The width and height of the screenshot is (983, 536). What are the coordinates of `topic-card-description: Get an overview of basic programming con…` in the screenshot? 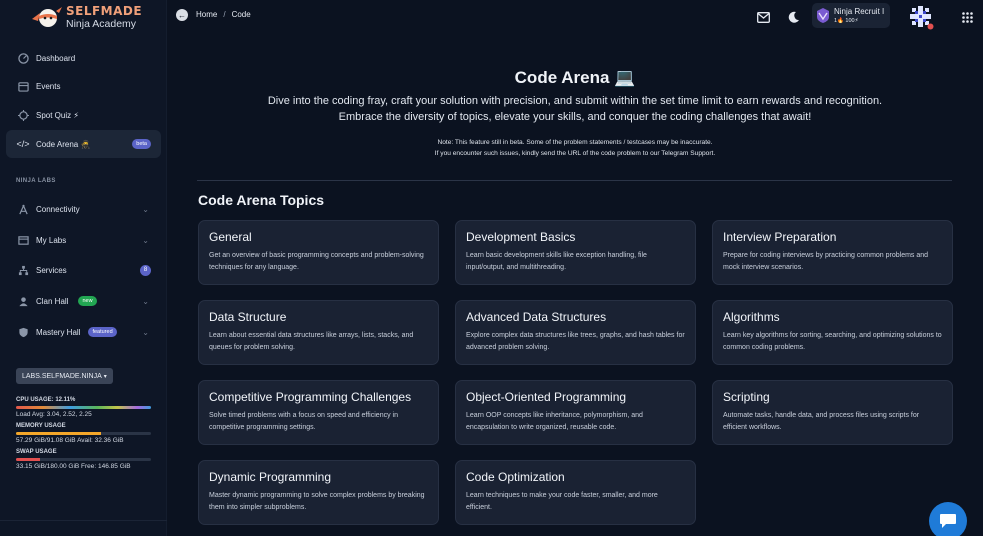 It's located at (316, 261).